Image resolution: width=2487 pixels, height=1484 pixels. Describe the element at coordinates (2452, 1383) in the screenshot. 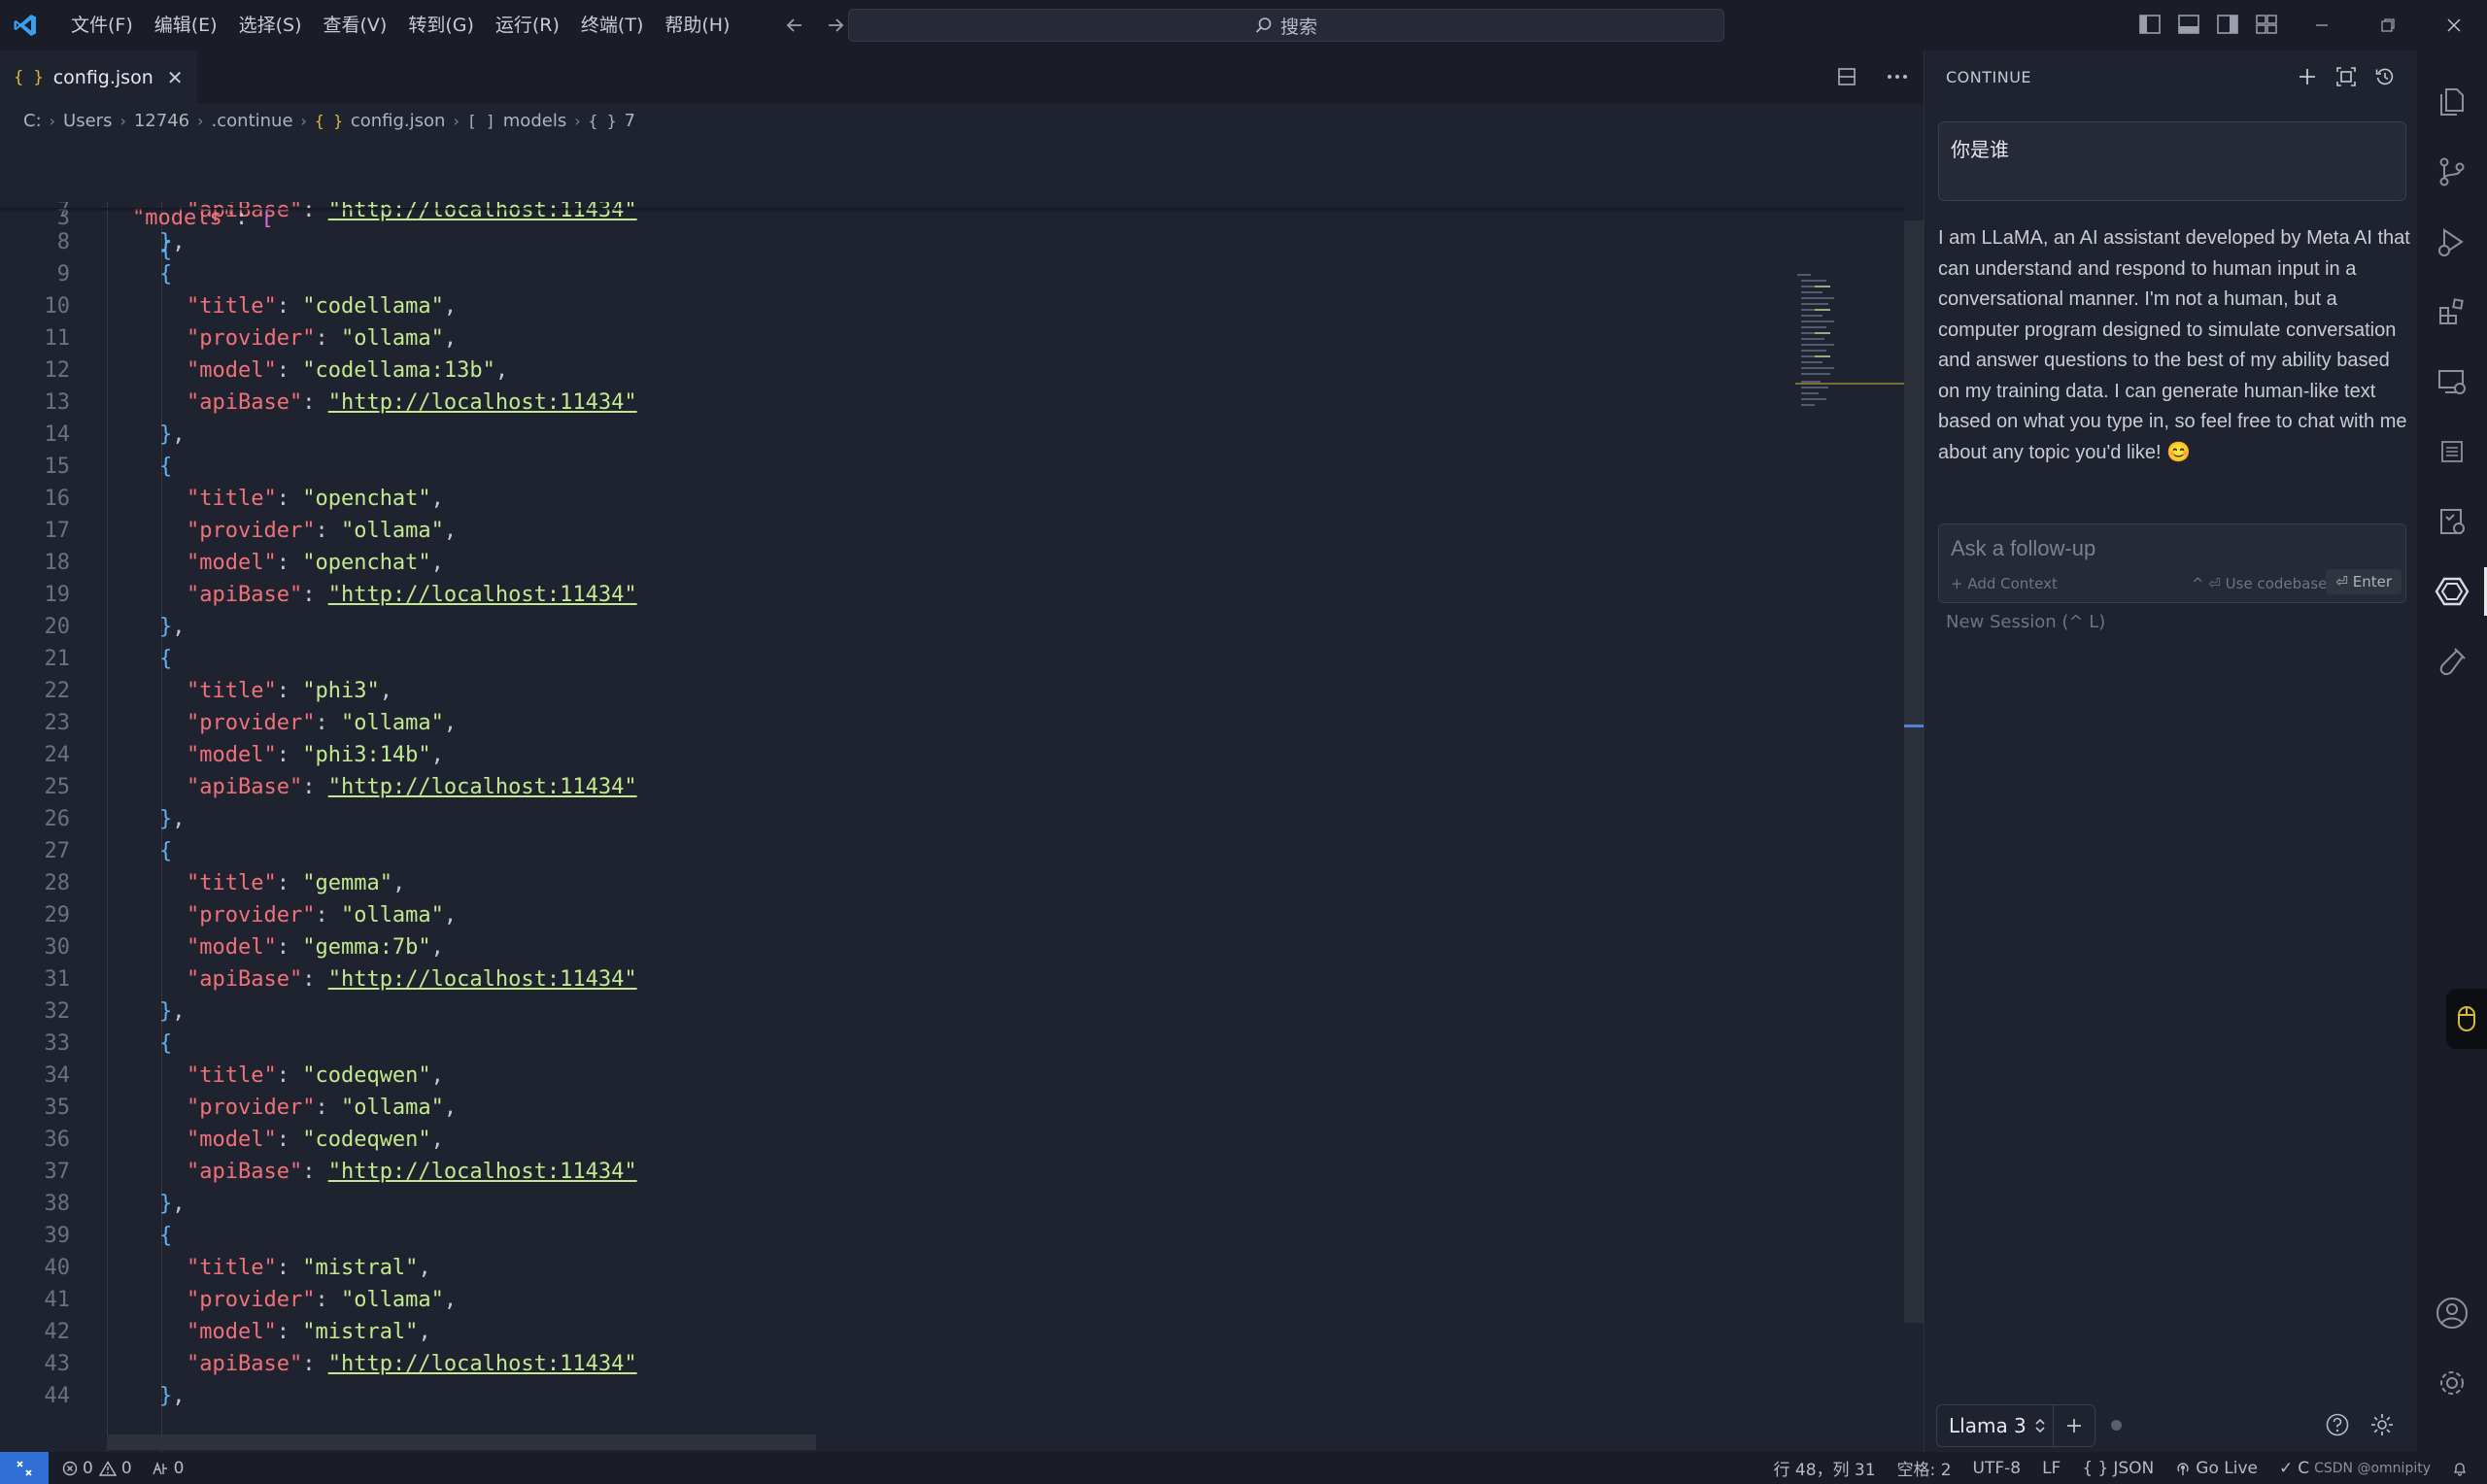

I see `manage-gear-icon` at that location.